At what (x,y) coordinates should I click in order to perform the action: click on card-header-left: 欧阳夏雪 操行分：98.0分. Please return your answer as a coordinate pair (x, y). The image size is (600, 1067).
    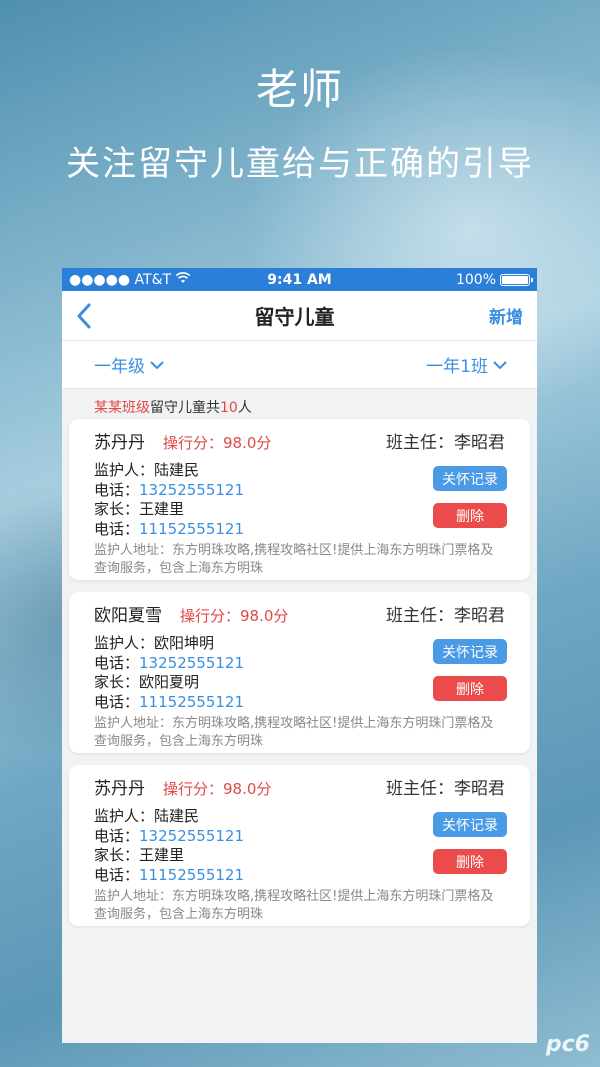
    Looking at the image, I should click on (191, 613).